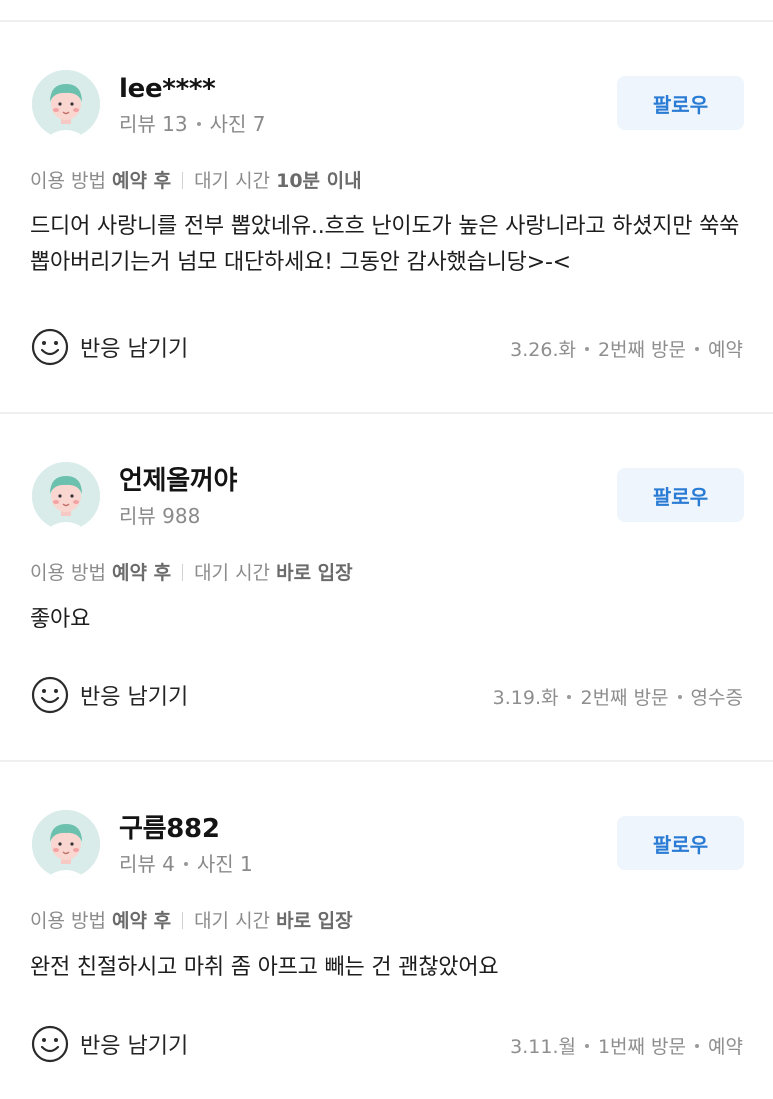 The height and width of the screenshot is (1099, 773). Describe the element at coordinates (147, 864) in the screenshot. I see `review-count: 리뷰 4` at that location.